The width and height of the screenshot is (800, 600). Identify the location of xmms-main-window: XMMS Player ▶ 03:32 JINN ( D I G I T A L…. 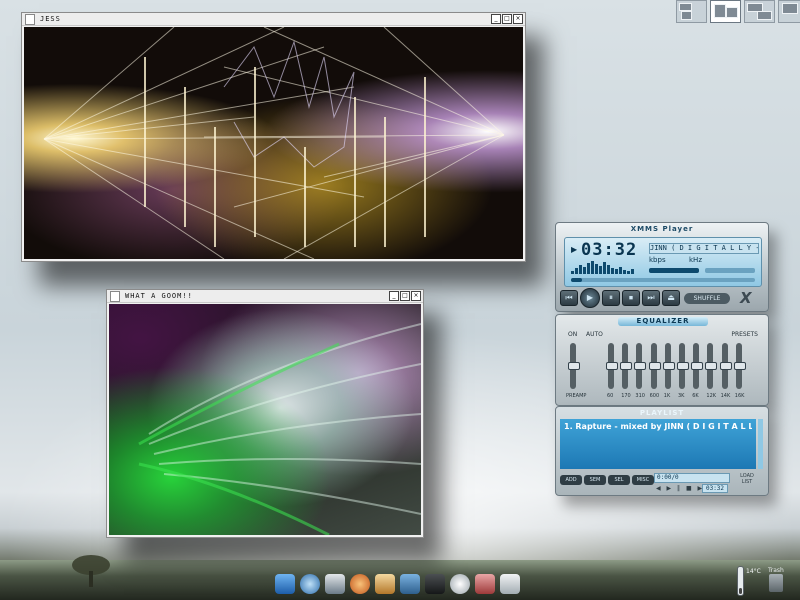
(662, 267).